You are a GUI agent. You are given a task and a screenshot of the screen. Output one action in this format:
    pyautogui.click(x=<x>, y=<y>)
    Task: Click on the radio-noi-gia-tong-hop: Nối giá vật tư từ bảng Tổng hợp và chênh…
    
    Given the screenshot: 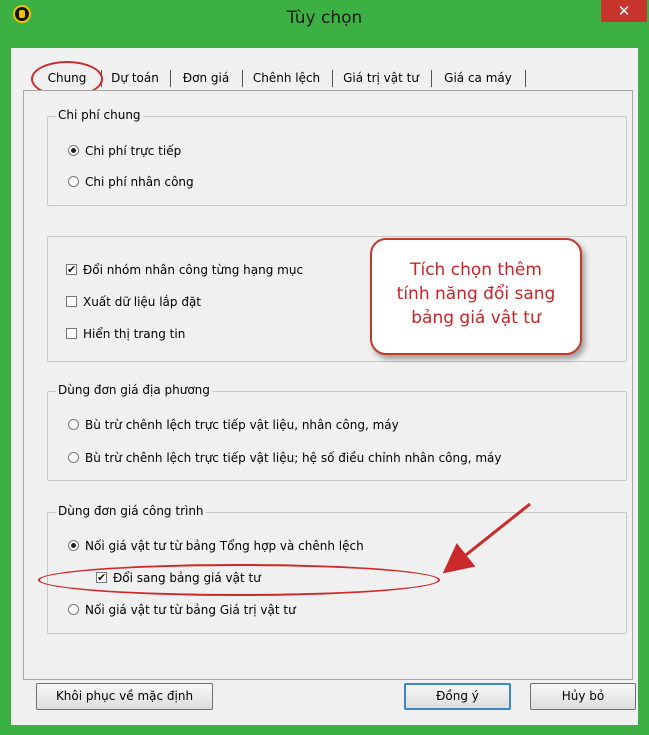 What is the action you would take?
    pyautogui.click(x=216, y=546)
    